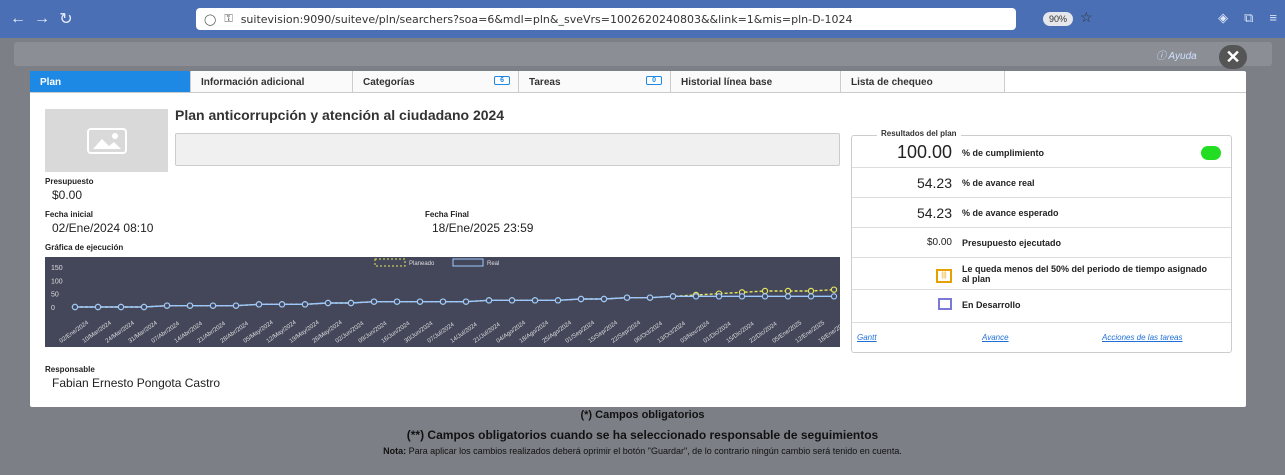 The height and width of the screenshot is (475, 1285). I want to click on legend-swatch-planeado, so click(390, 262).